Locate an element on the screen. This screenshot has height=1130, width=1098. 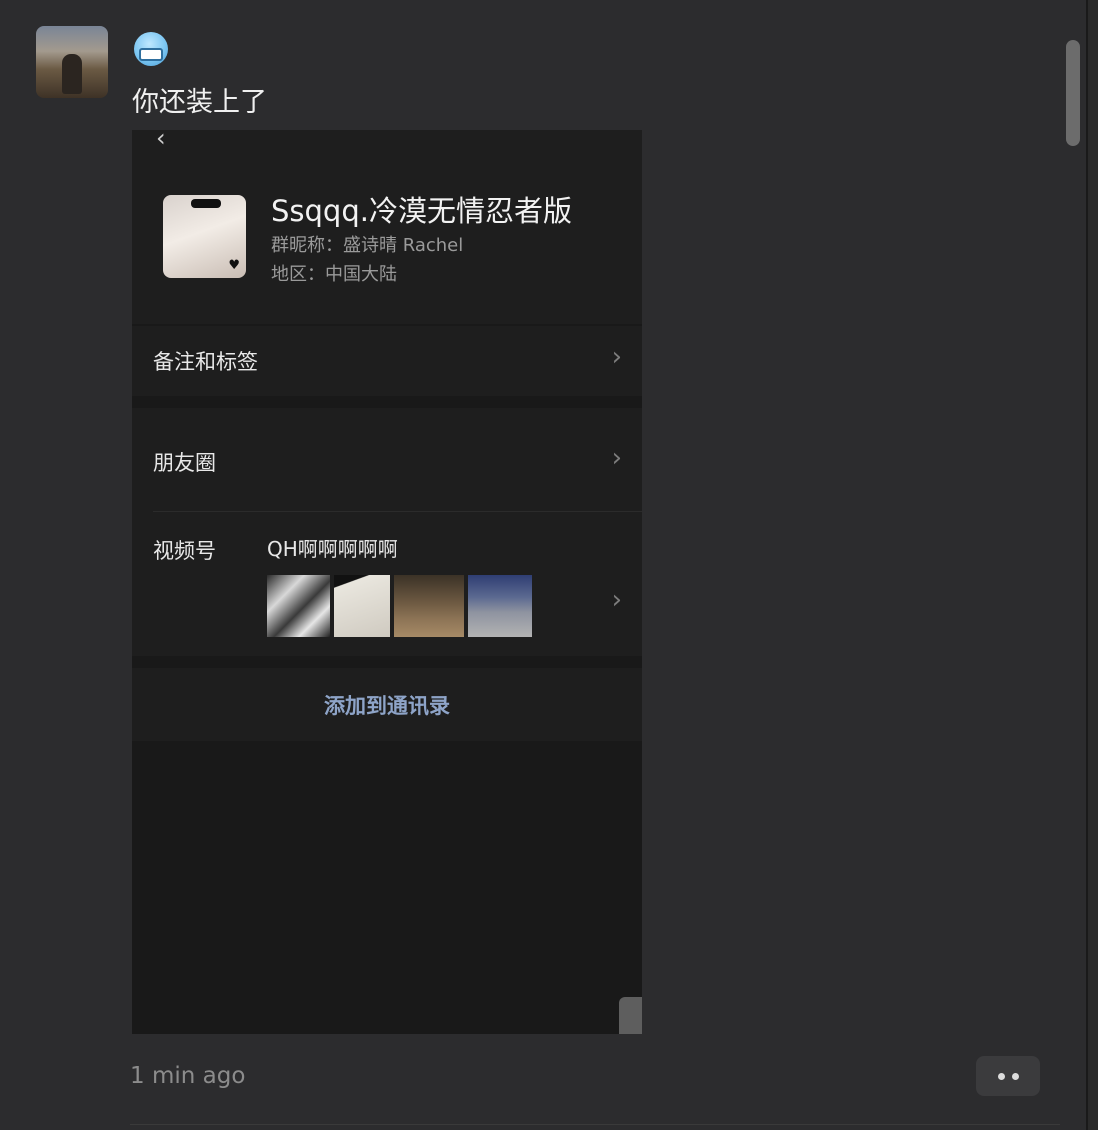
cold-face-emoji-icon is located at coordinates (151, 49).